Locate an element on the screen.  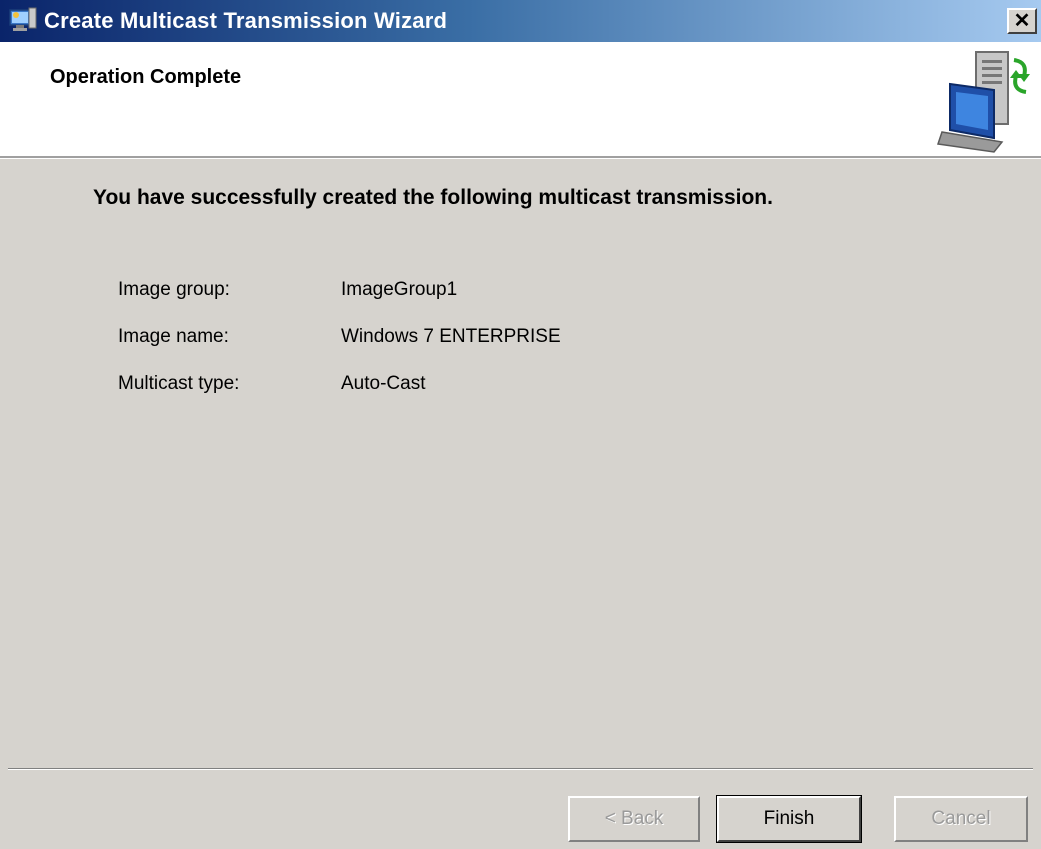
close-icon: ✕ is located at coordinates (1022, 21).